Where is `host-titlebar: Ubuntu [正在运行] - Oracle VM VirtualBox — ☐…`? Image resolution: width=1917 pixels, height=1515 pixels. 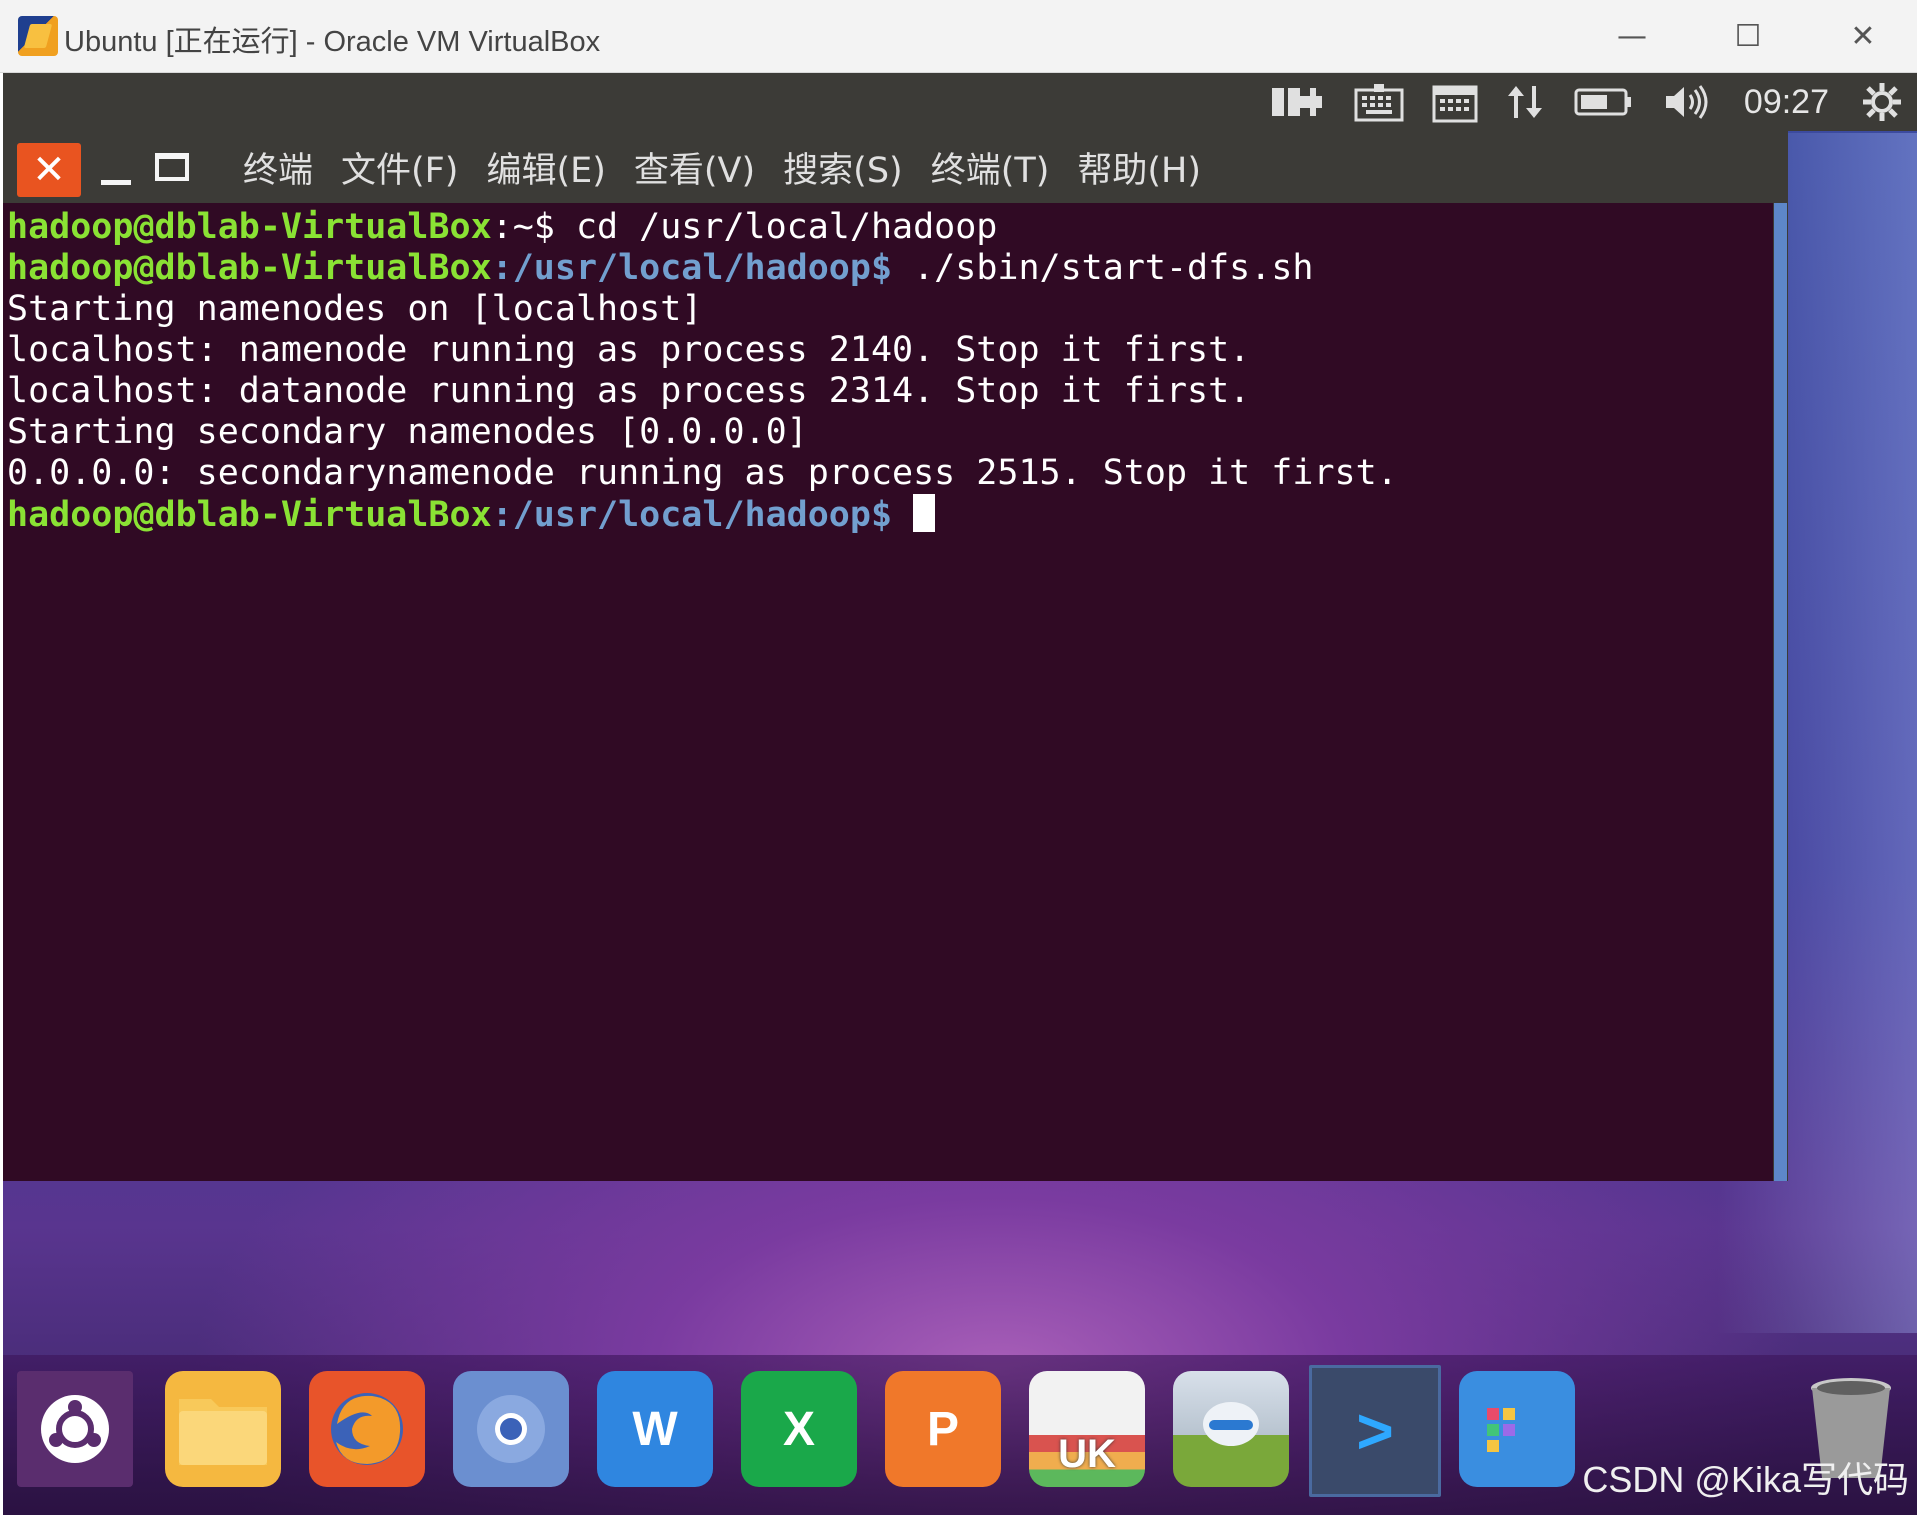
host-titlebar: Ubuntu [正在运行] - Oracle VM VirtualBox — ☐… is located at coordinates (958, 36).